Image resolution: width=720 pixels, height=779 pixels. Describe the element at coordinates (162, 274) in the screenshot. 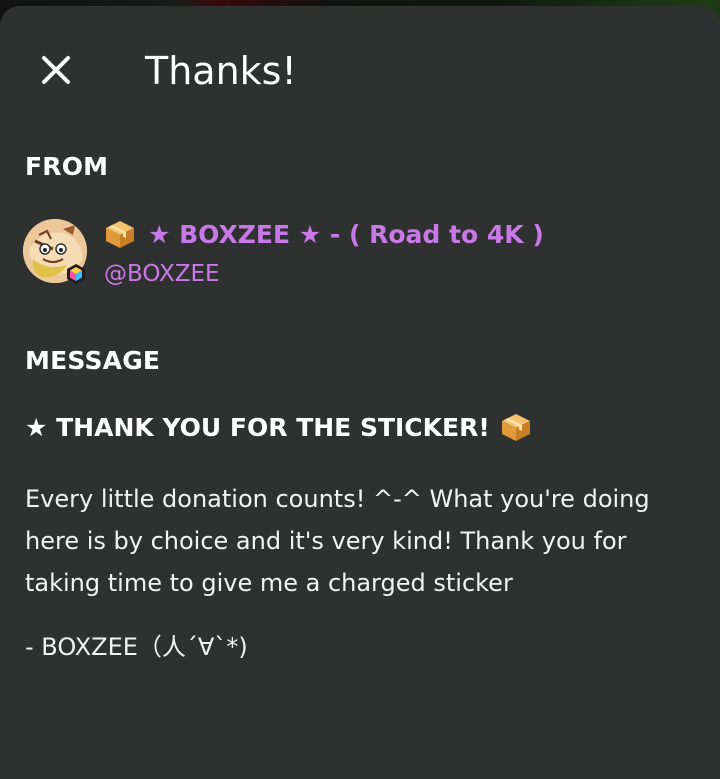

I see `sender-handle: @BOXZEE` at that location.